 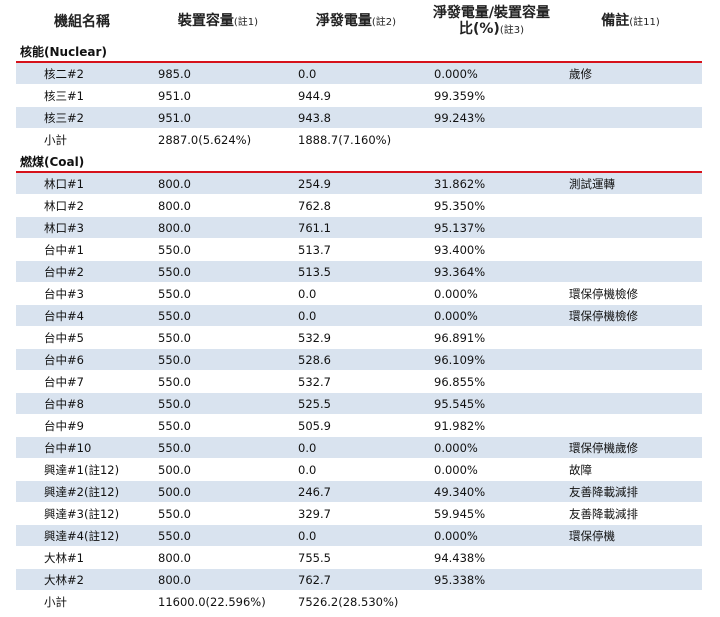 I want to click on remark-cell: 環保停機, so click(x=630, y=535).